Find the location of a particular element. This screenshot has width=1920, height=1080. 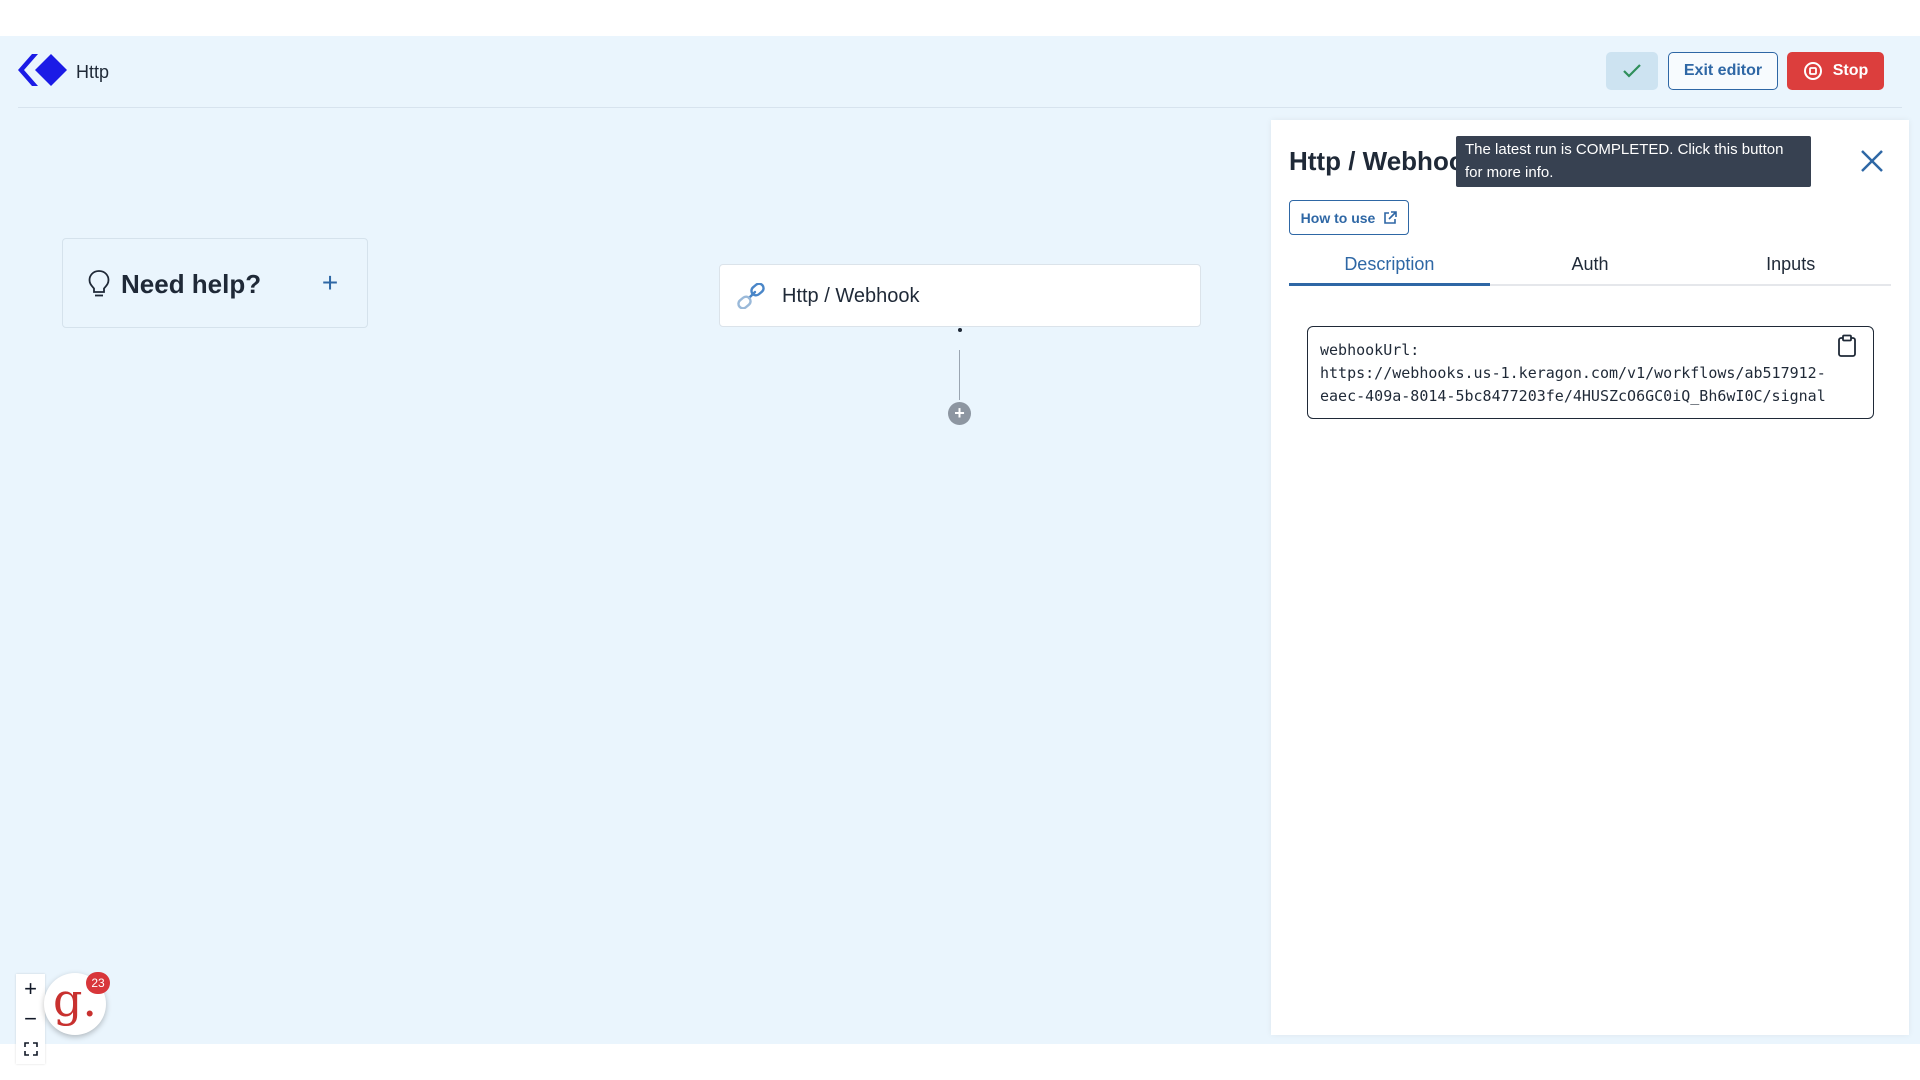

need-help-card: Need help? + is located at coordinates (215, 283).